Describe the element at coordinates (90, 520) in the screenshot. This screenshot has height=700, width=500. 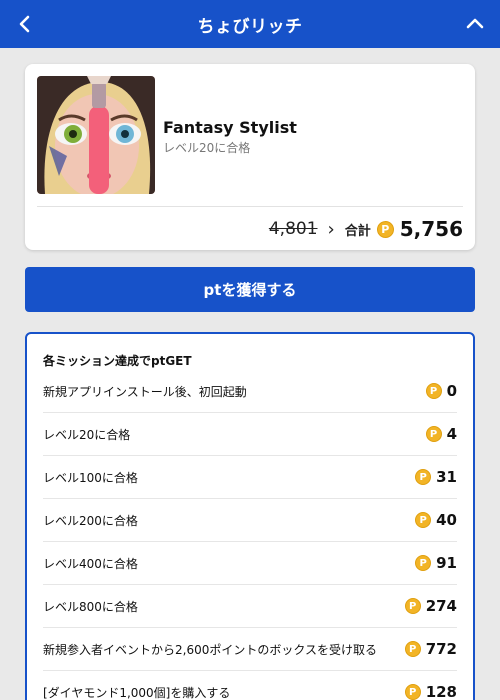
I see `mission-label: レベル200に合格` at that location.